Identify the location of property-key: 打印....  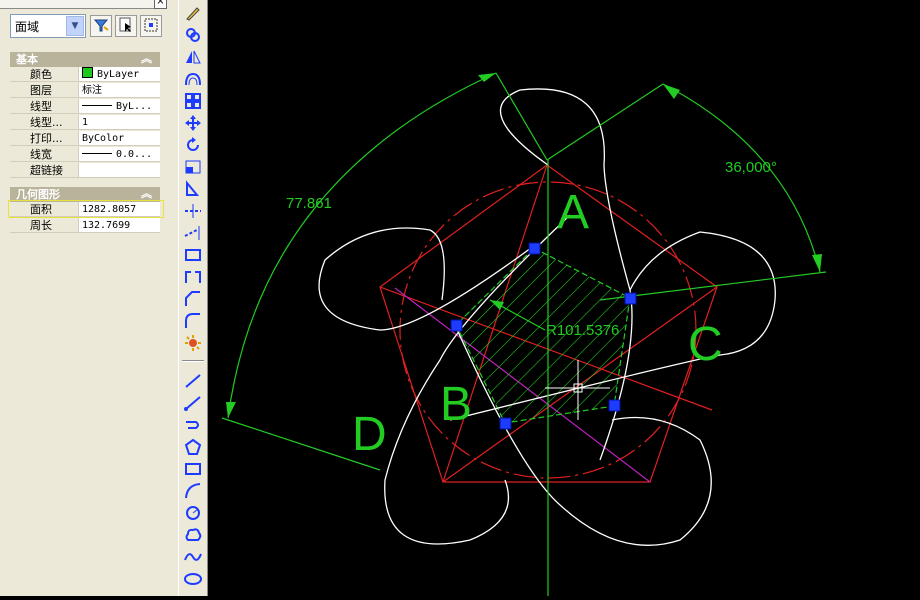
(44, 138).